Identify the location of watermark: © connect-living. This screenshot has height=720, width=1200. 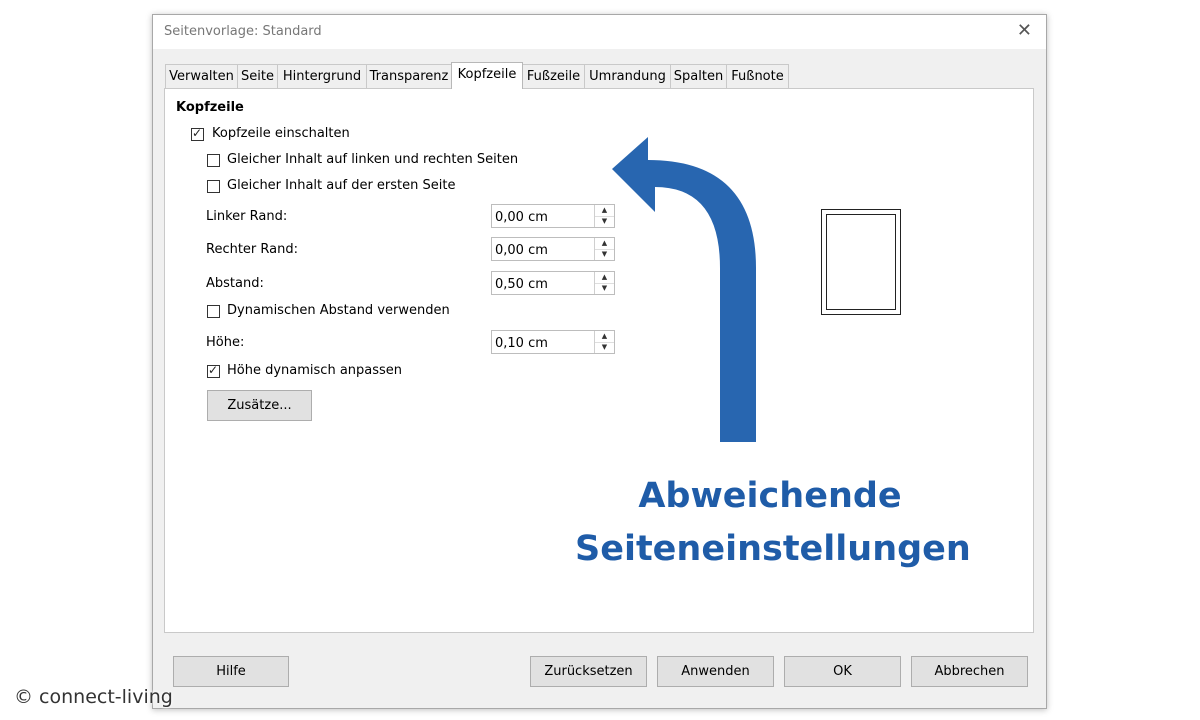
(93, 697).